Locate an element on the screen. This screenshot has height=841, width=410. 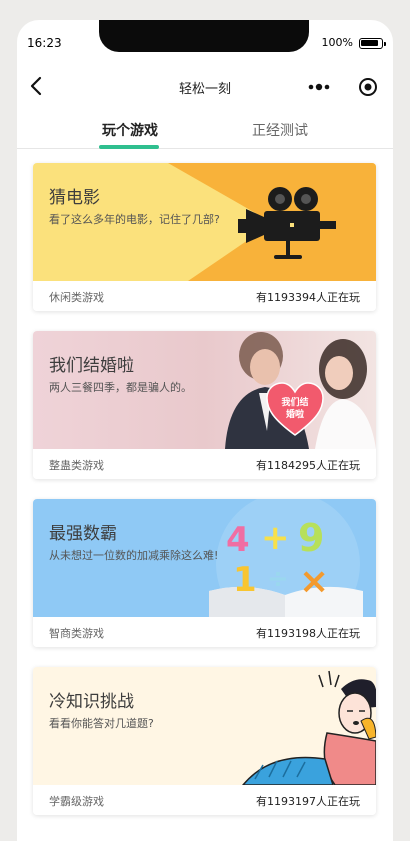
card-title: 冷知识挑战 is located at coordinates (91, 702).